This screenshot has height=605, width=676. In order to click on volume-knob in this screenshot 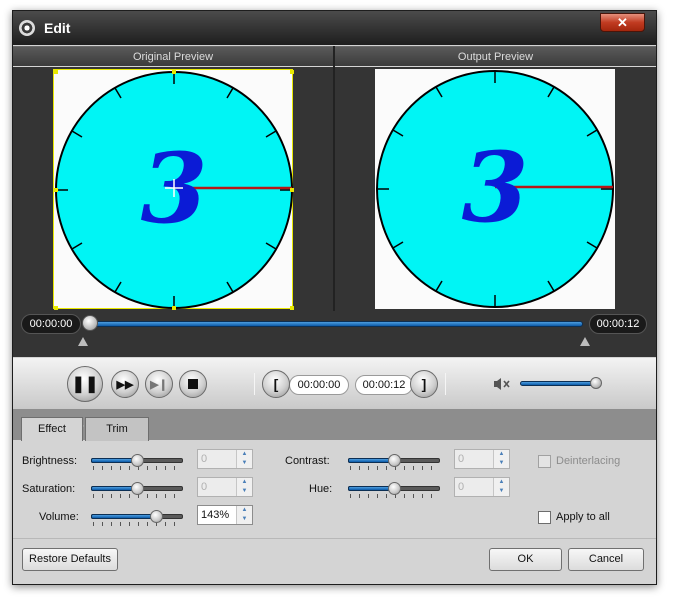, I will do `click(596, 383)`.